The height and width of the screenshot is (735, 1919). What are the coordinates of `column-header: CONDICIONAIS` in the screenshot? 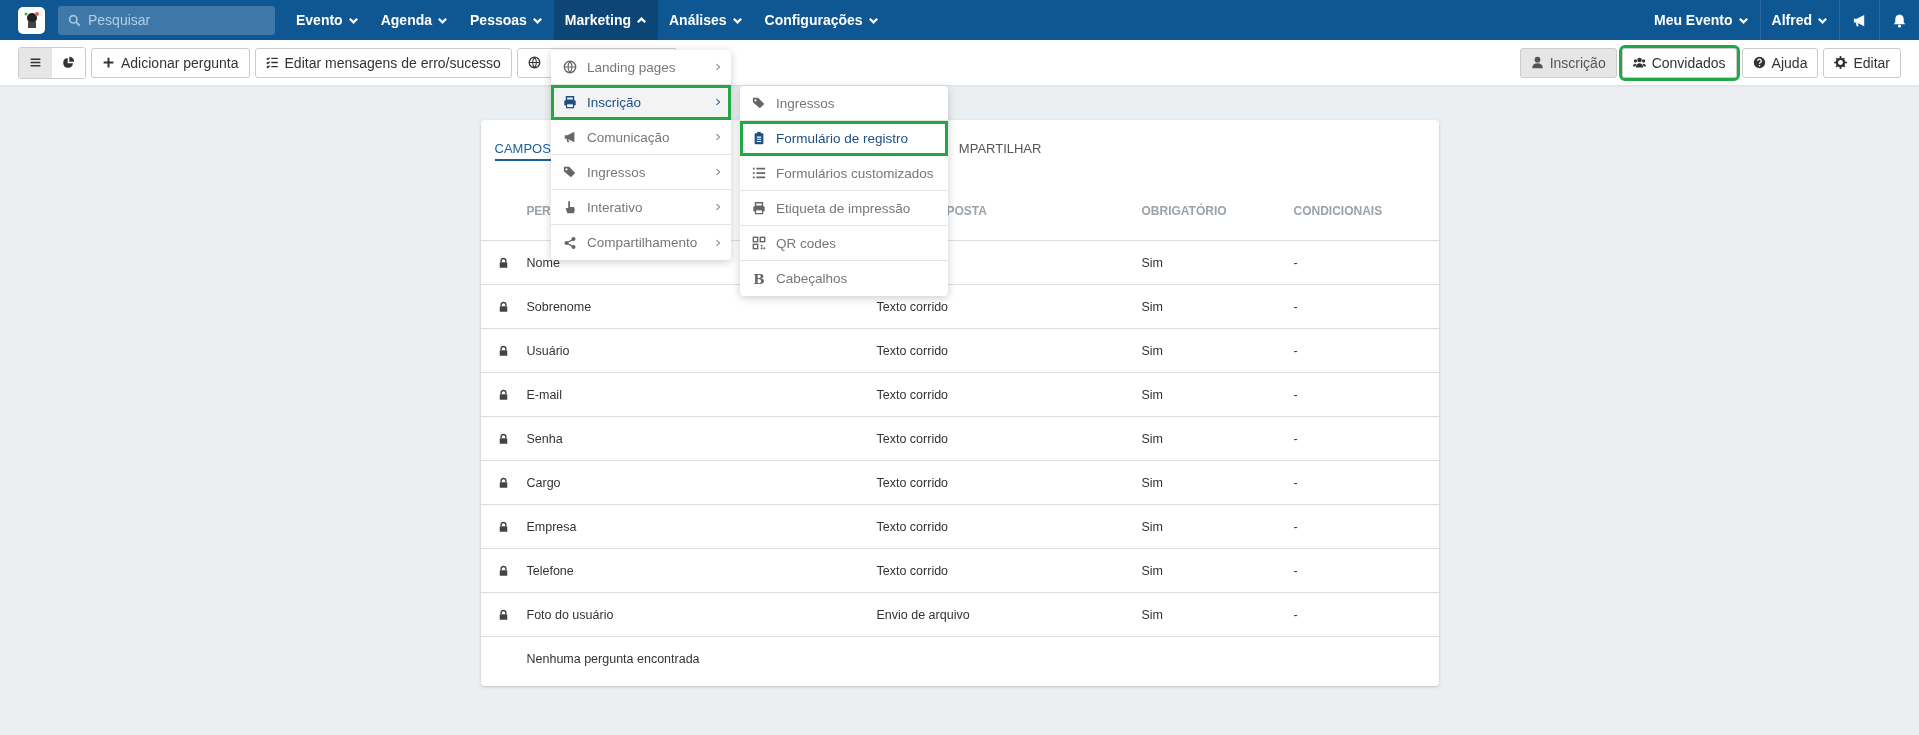 It's located at (1338, 211).